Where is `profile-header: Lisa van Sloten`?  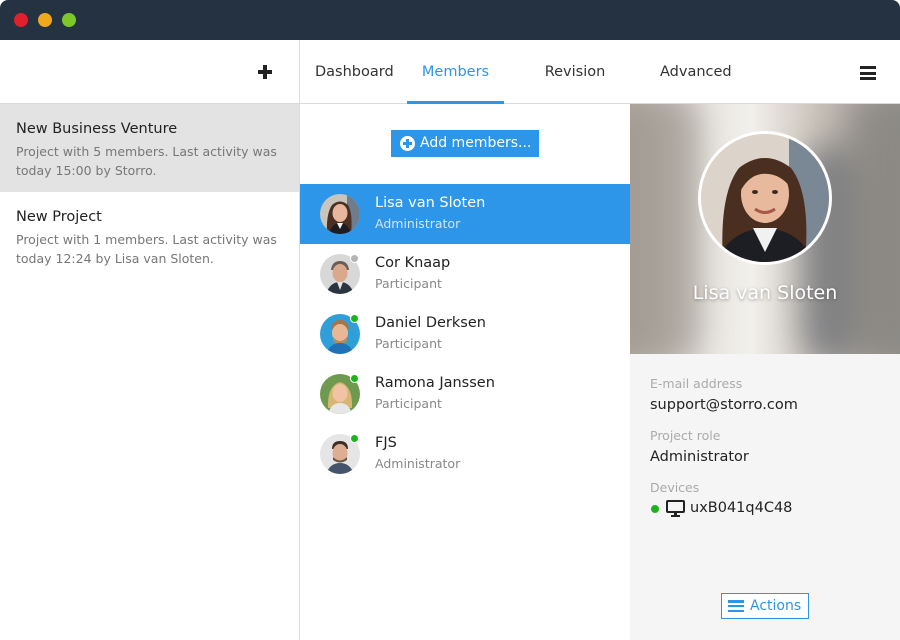
profile-header: Lisa van Sloten is located at coordinates (765, 229).